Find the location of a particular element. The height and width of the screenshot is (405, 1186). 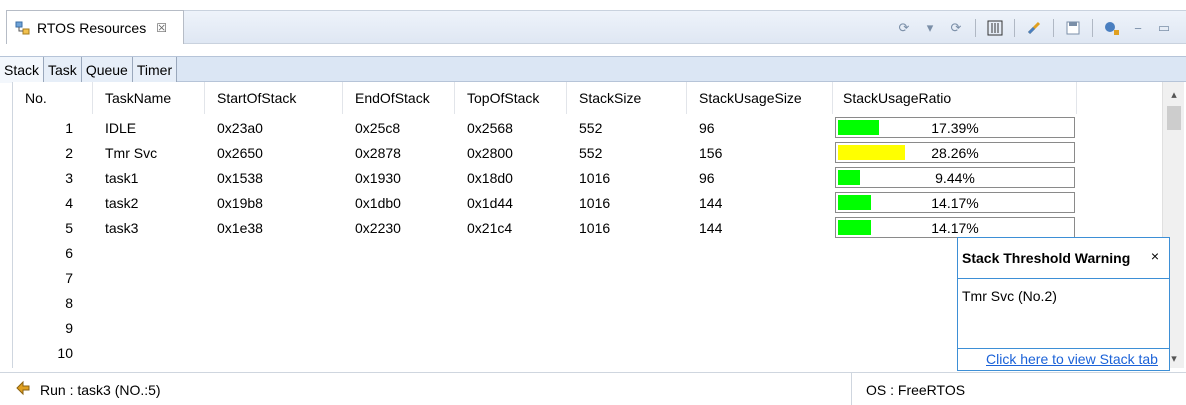

cell-startofstack: 0x1538 is located at coordinates (240, 178).